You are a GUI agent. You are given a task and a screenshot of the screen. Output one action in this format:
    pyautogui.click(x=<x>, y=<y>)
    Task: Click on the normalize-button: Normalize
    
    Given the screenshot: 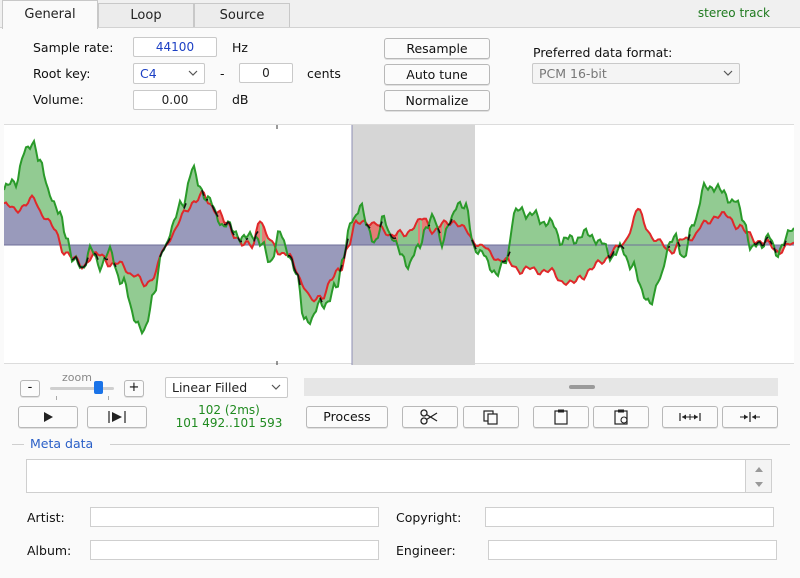 What is the action you would take?
    pyautogui.click(x=437, y=100)
    